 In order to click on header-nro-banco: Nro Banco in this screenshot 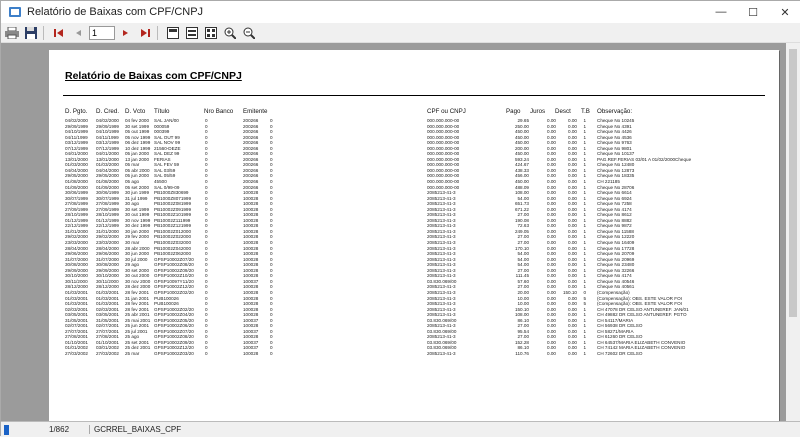, I will do `click(219, 111)`.